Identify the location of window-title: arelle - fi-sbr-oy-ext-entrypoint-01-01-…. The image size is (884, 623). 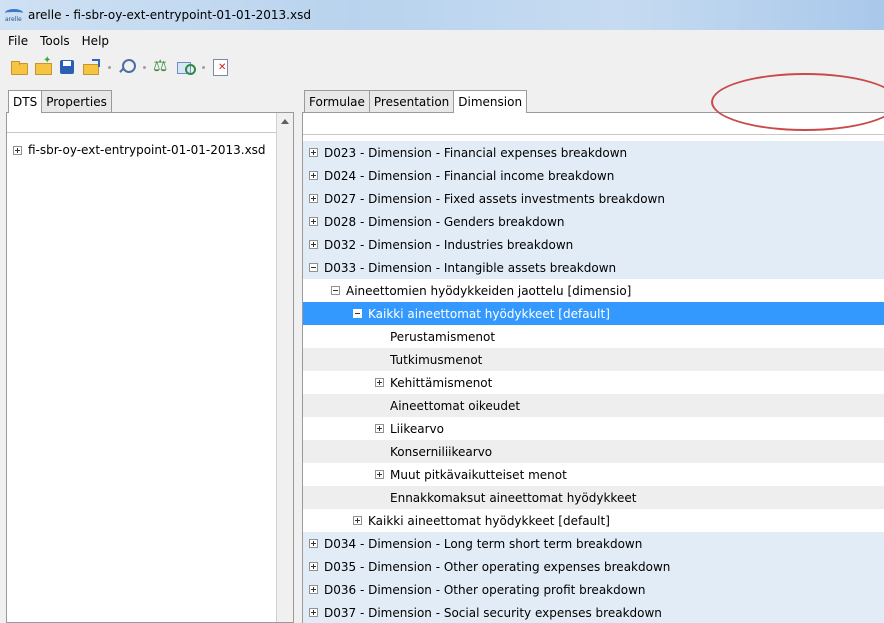
(169, 15).